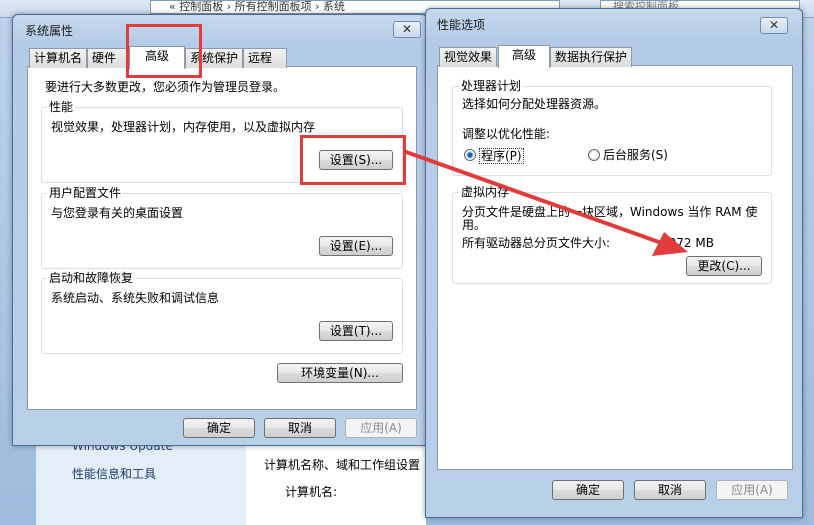 The height and width of the screenshot is (525, 814). Describe the element at coordinates (491, 86) in the screenshot. I see `processor-scheduling-label: 处理器计划` at that location.